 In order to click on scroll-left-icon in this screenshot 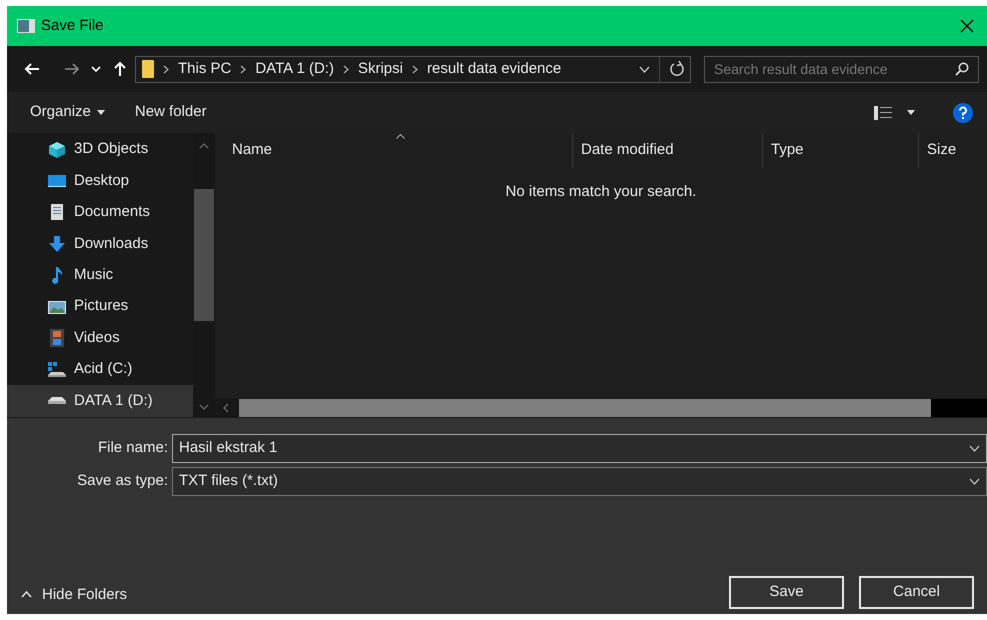, I will do `click(226, 408)`.